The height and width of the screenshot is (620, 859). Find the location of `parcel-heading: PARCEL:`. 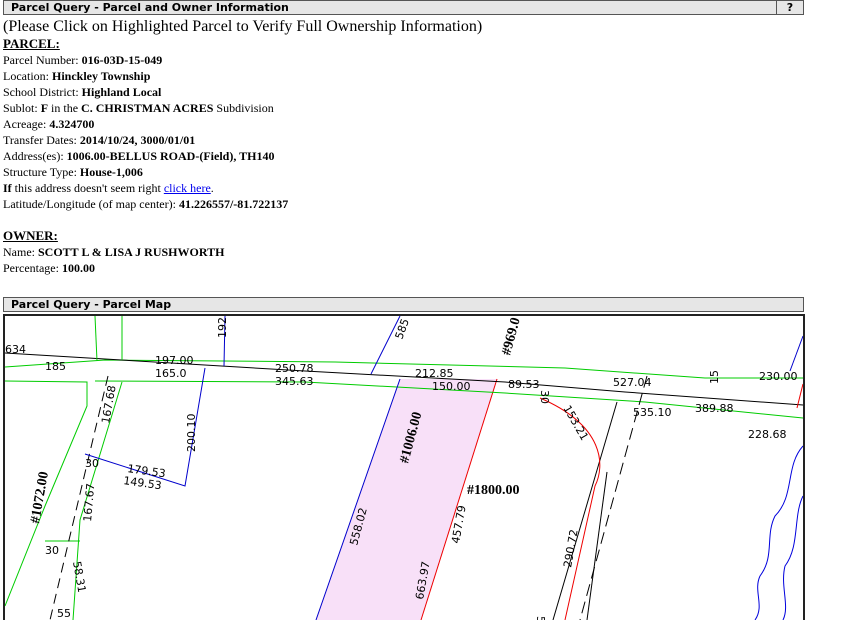

parcel-heading: PARCEL: is located at coordinates (31, 43).